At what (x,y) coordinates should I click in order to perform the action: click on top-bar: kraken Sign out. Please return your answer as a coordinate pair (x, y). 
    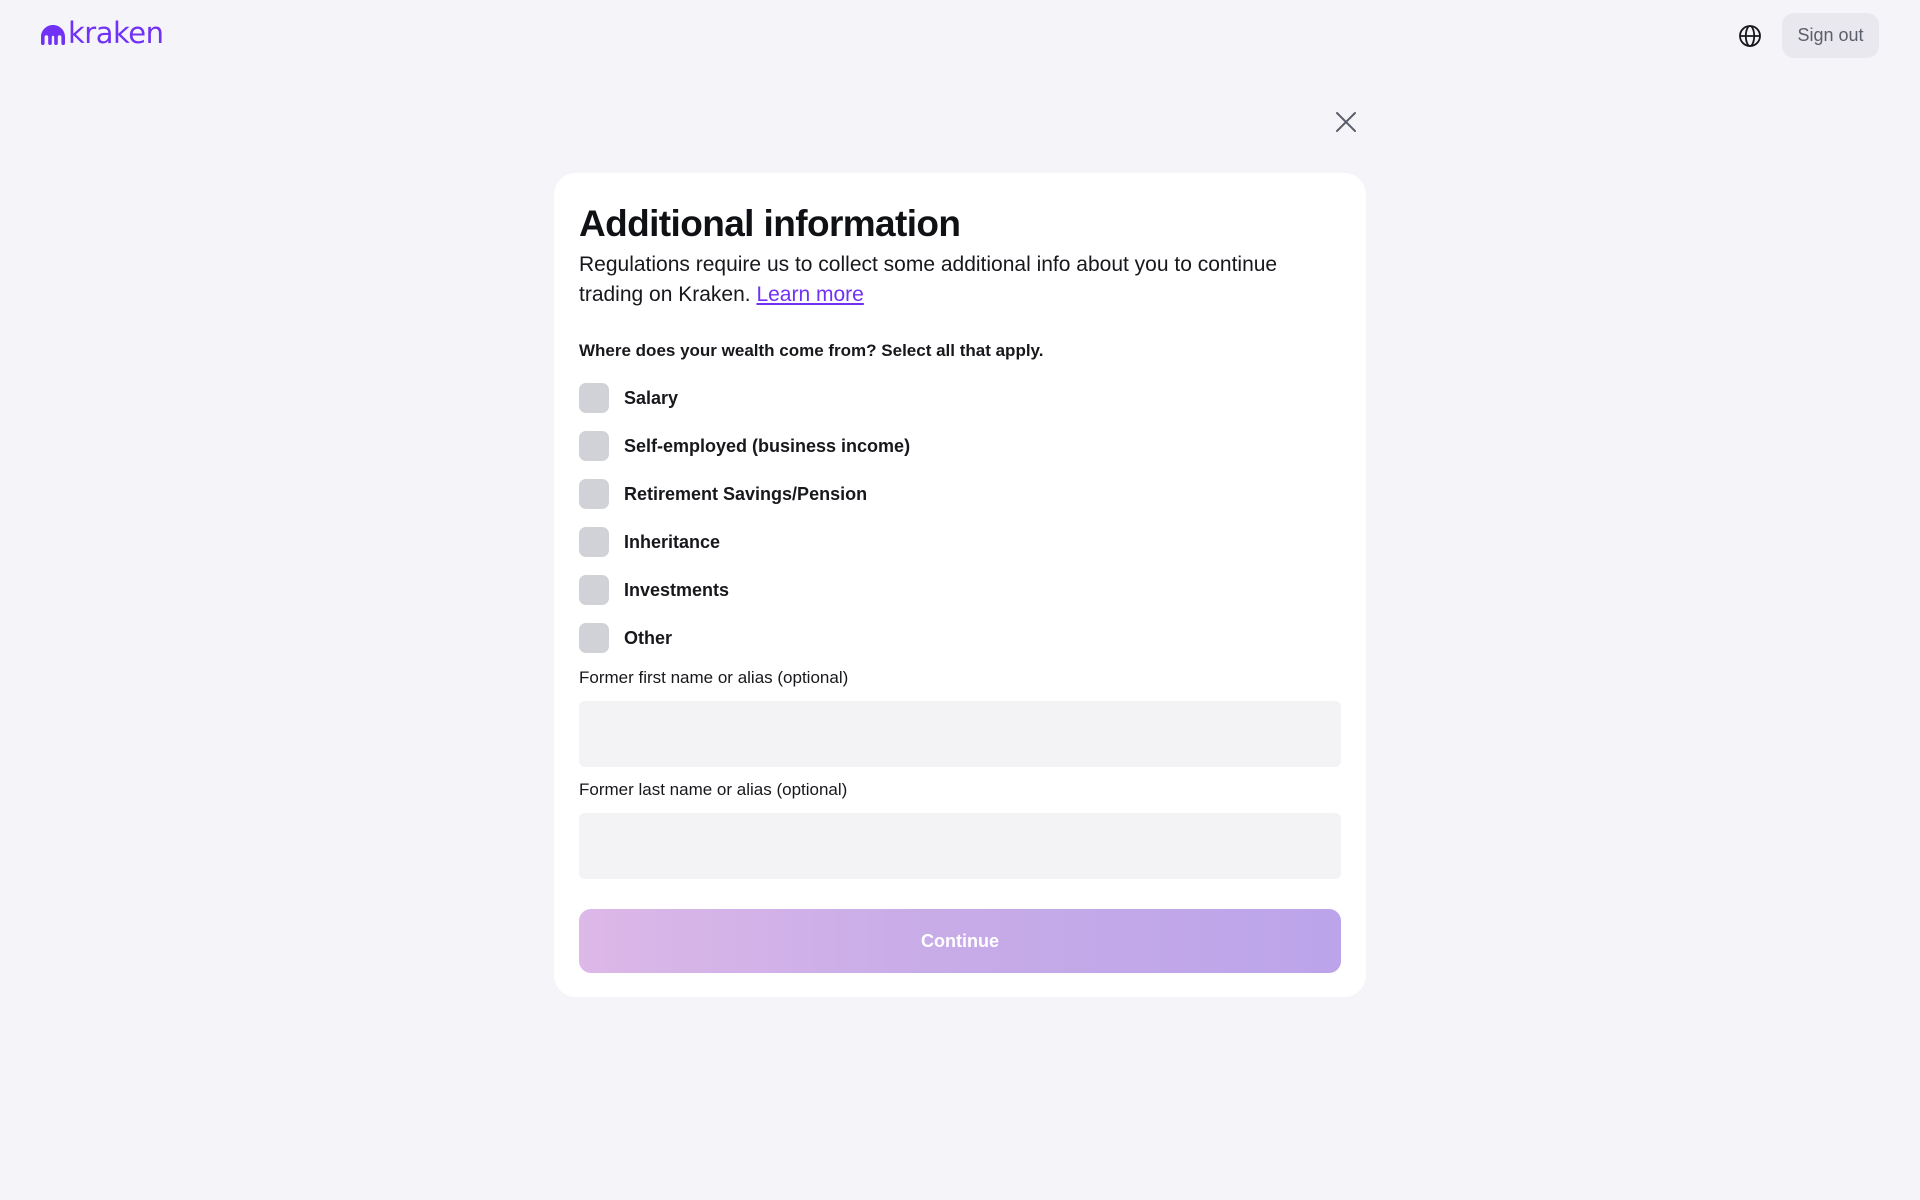
    Looking at the image, I should click on (960, 36).